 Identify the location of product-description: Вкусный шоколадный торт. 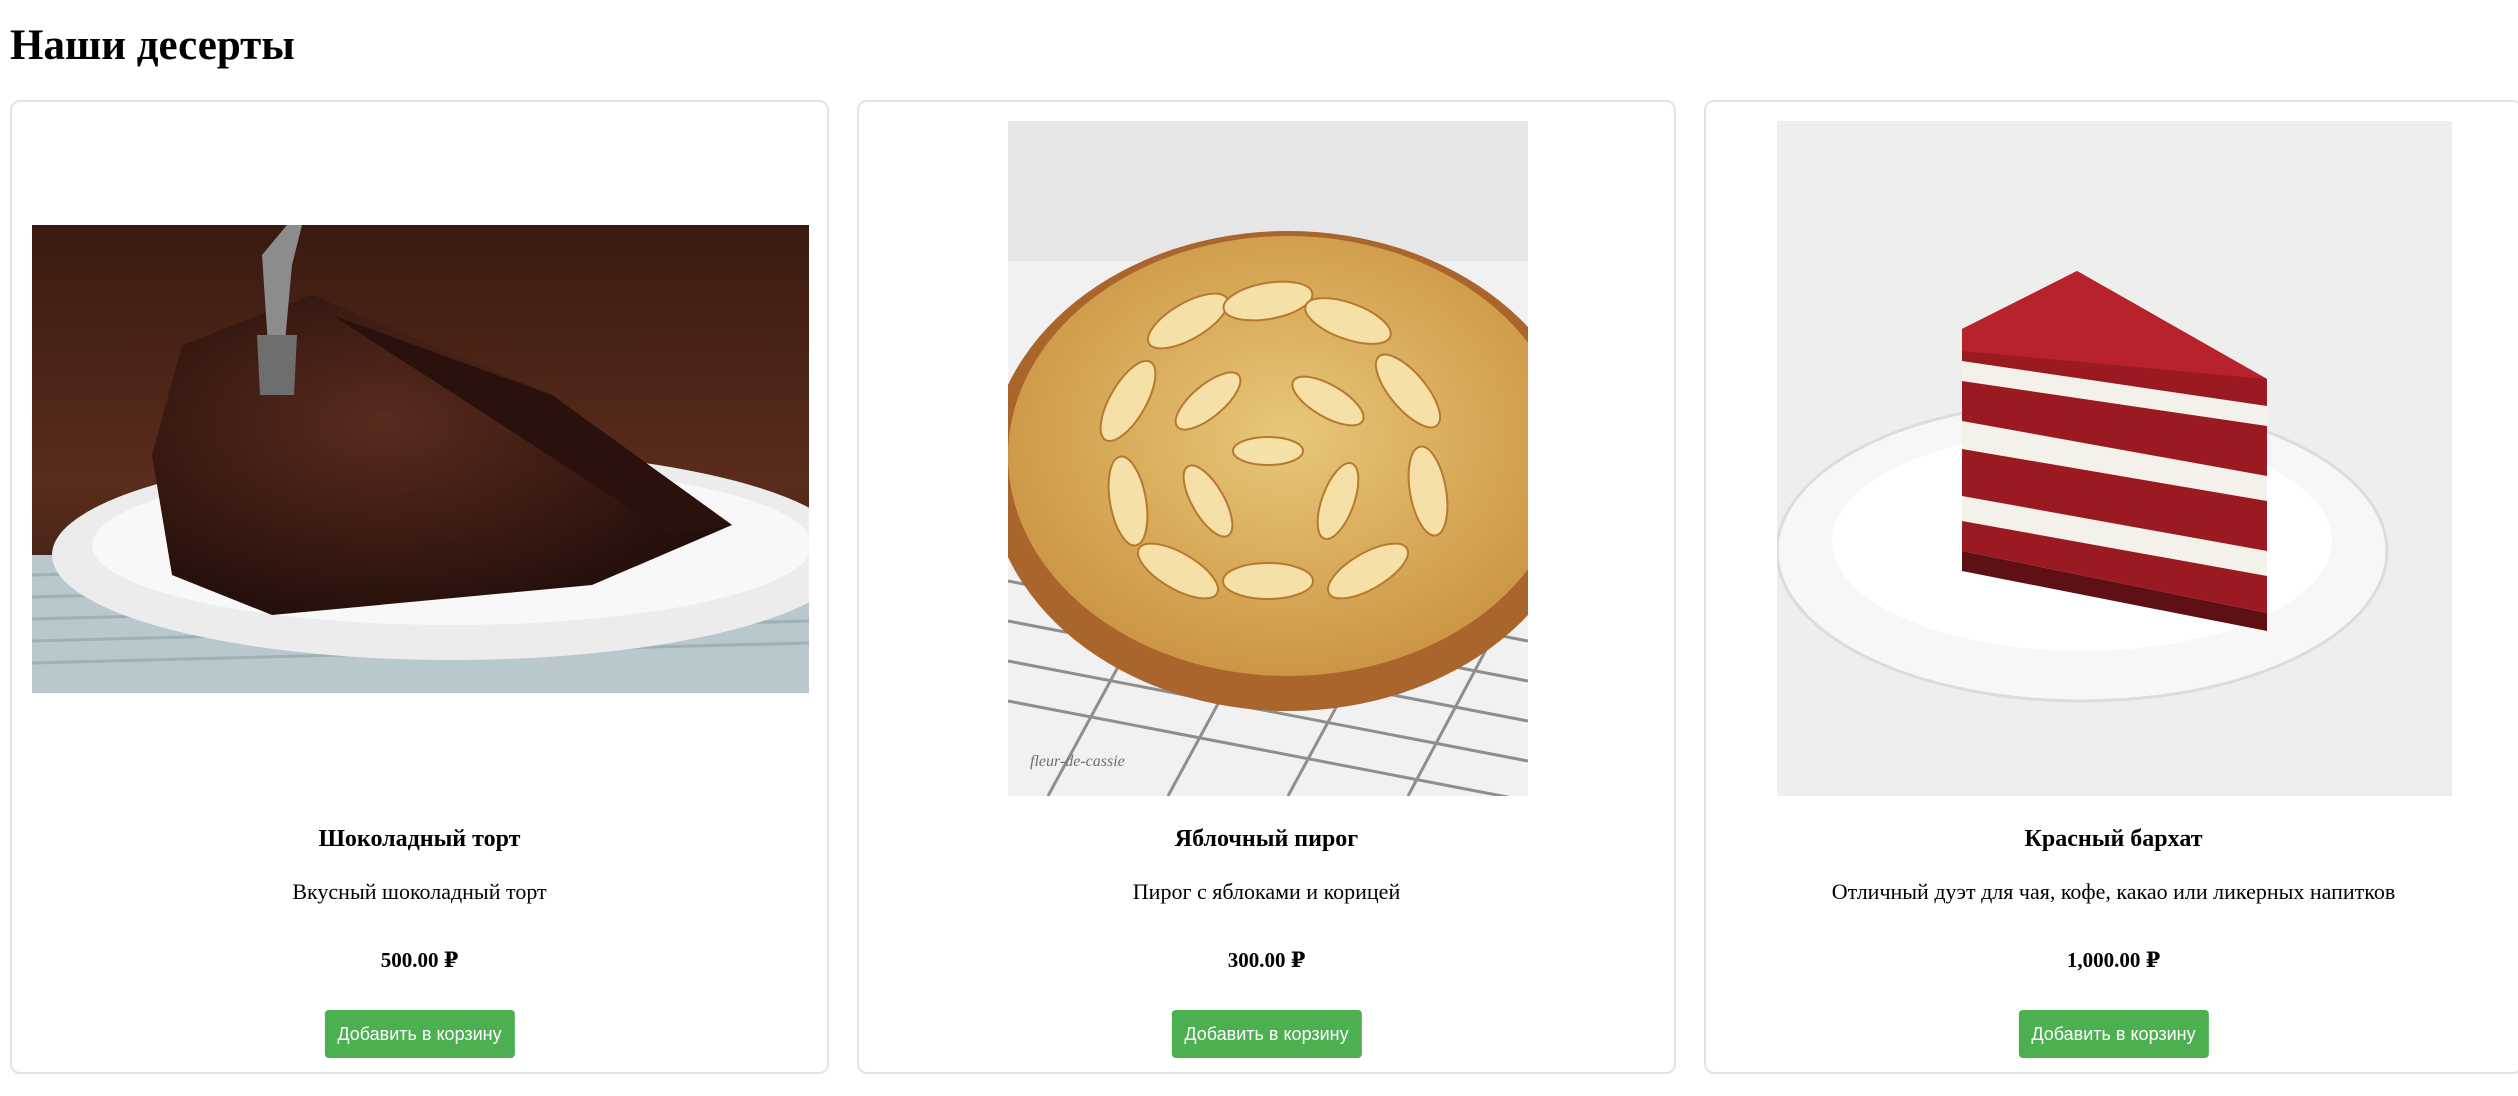
(419, 891).